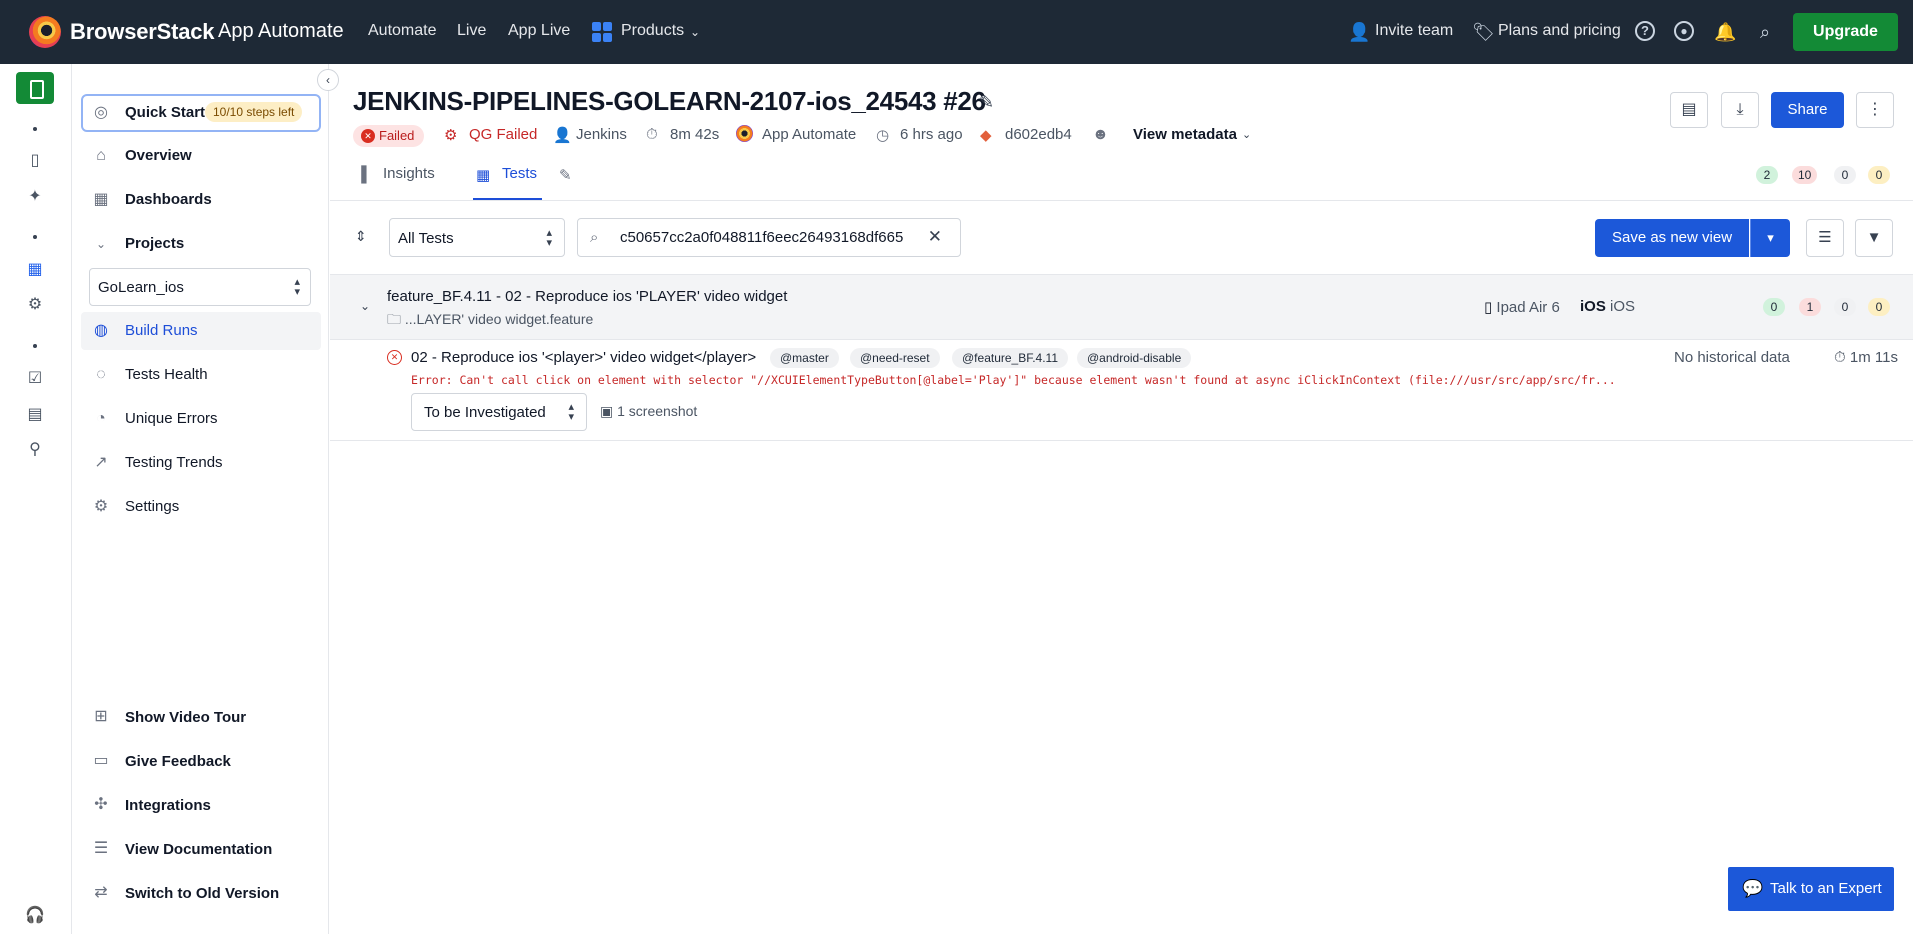 Image resolution: width=1913 pixels, height=934 pixels. I want to click on collapse-sidebar-button: ‹, so click(328, 80).